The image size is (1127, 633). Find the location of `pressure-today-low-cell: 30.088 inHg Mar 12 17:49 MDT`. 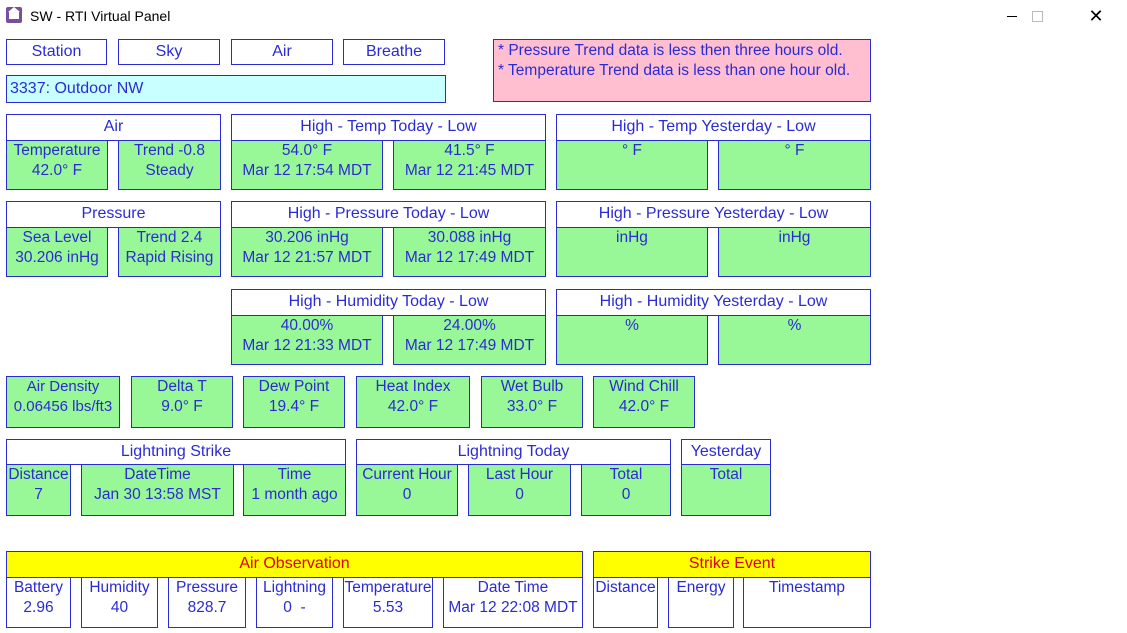

pressure-today-low-cell: 30.088 inHg Mar 12 17:49 MDT is located at coordinates (469, 252).